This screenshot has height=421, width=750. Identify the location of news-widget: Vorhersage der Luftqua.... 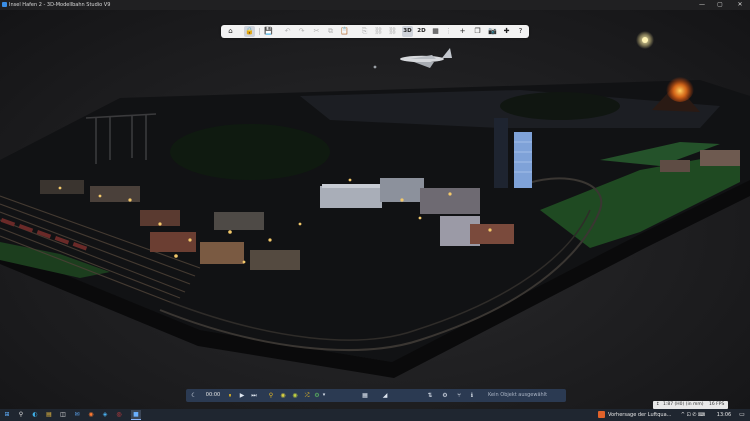
(634, 415).